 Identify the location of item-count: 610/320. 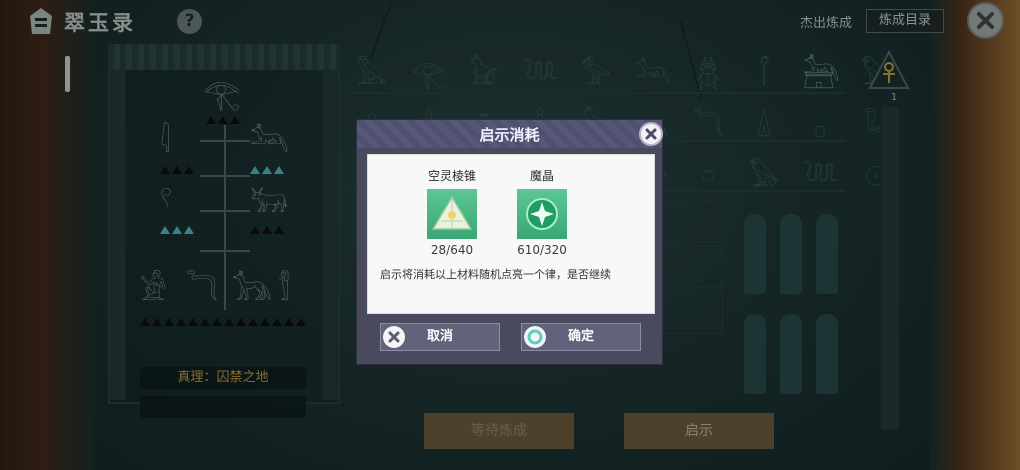
(542, 250).